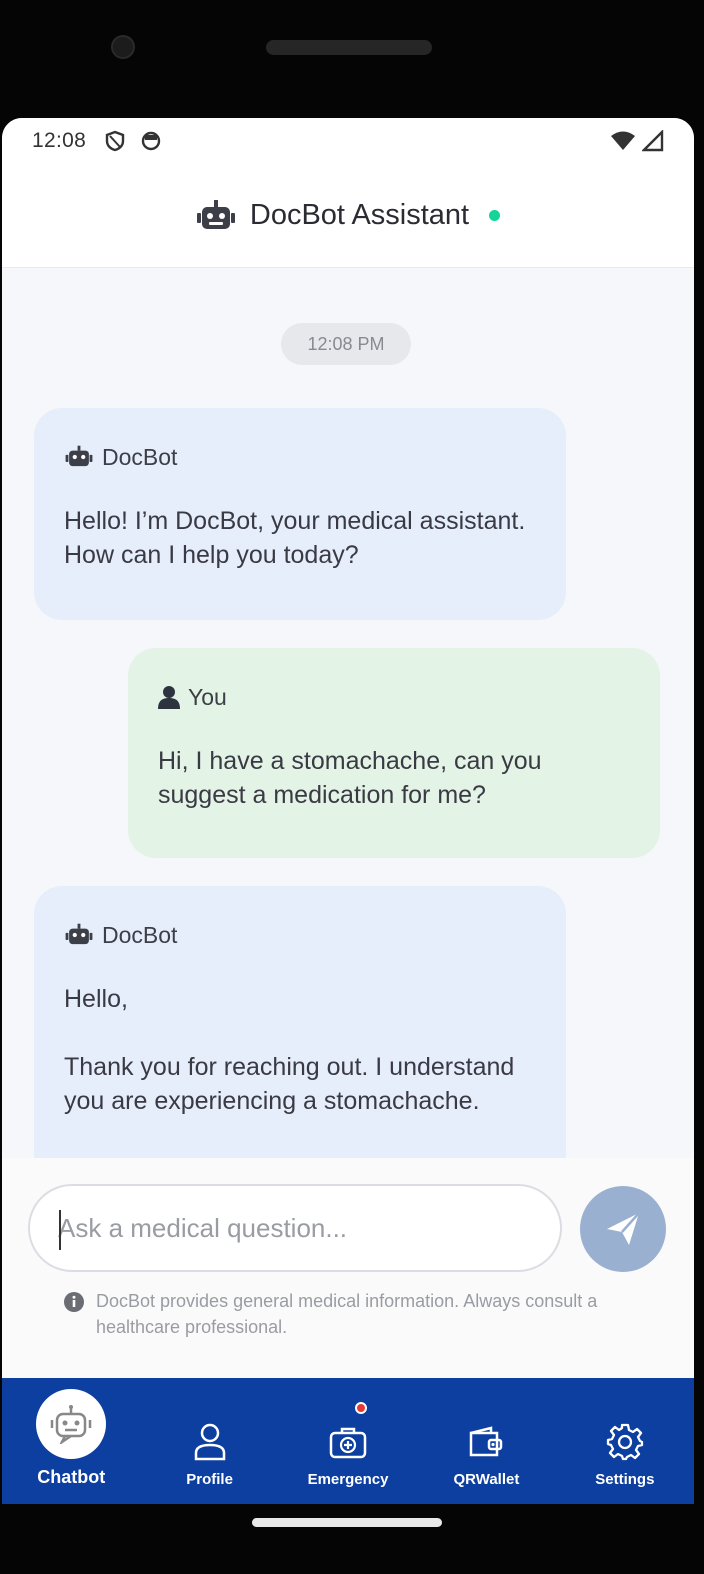 The image size is (704, 1574). I want to click on nav-label: QRWallet, so click(486, 1479).